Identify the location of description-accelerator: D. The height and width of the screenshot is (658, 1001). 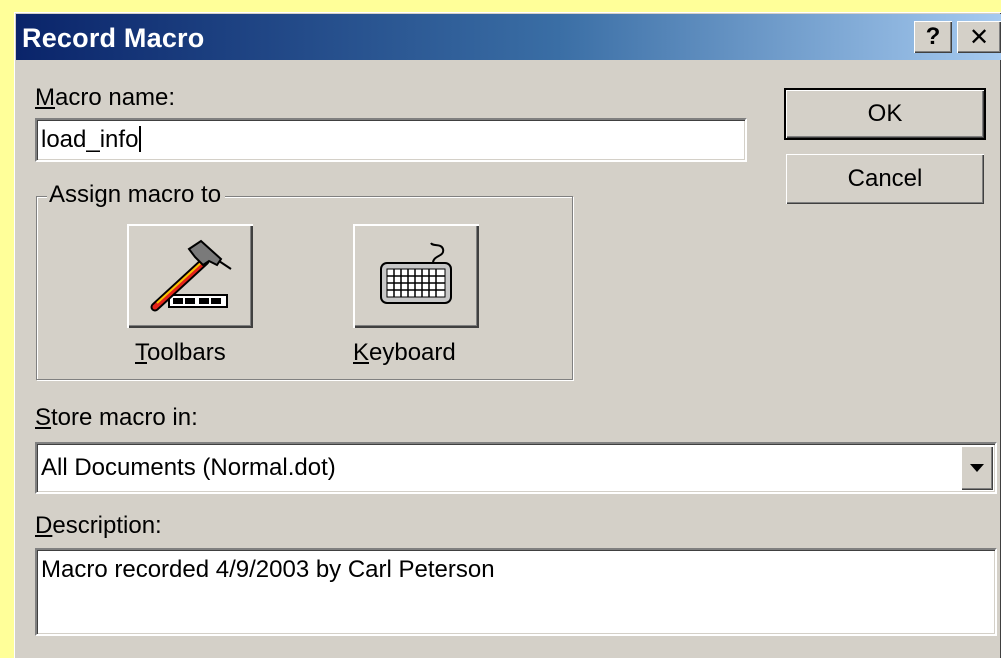
(44, 525).